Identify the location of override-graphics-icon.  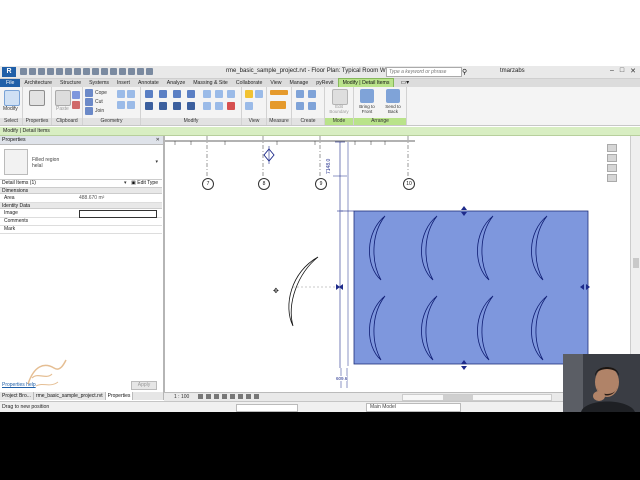
(259, 94).